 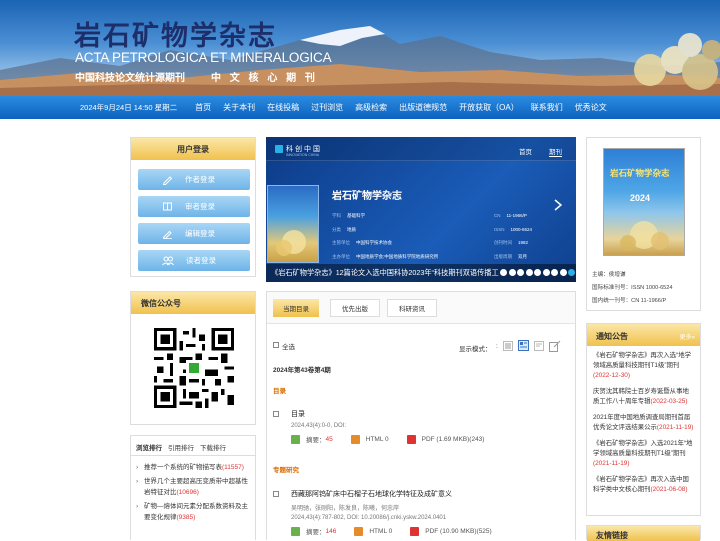 What do you see at coordinates (200, 206) in the screenshot?
I see `reviewer-login-label: 审者登录` at bounding box center [200, 206].